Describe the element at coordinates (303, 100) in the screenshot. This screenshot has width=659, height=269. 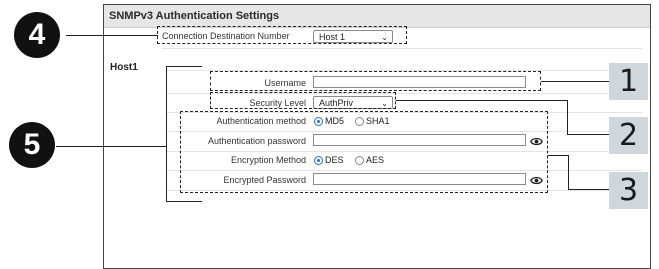
I see `security-level-highlight` at that location.